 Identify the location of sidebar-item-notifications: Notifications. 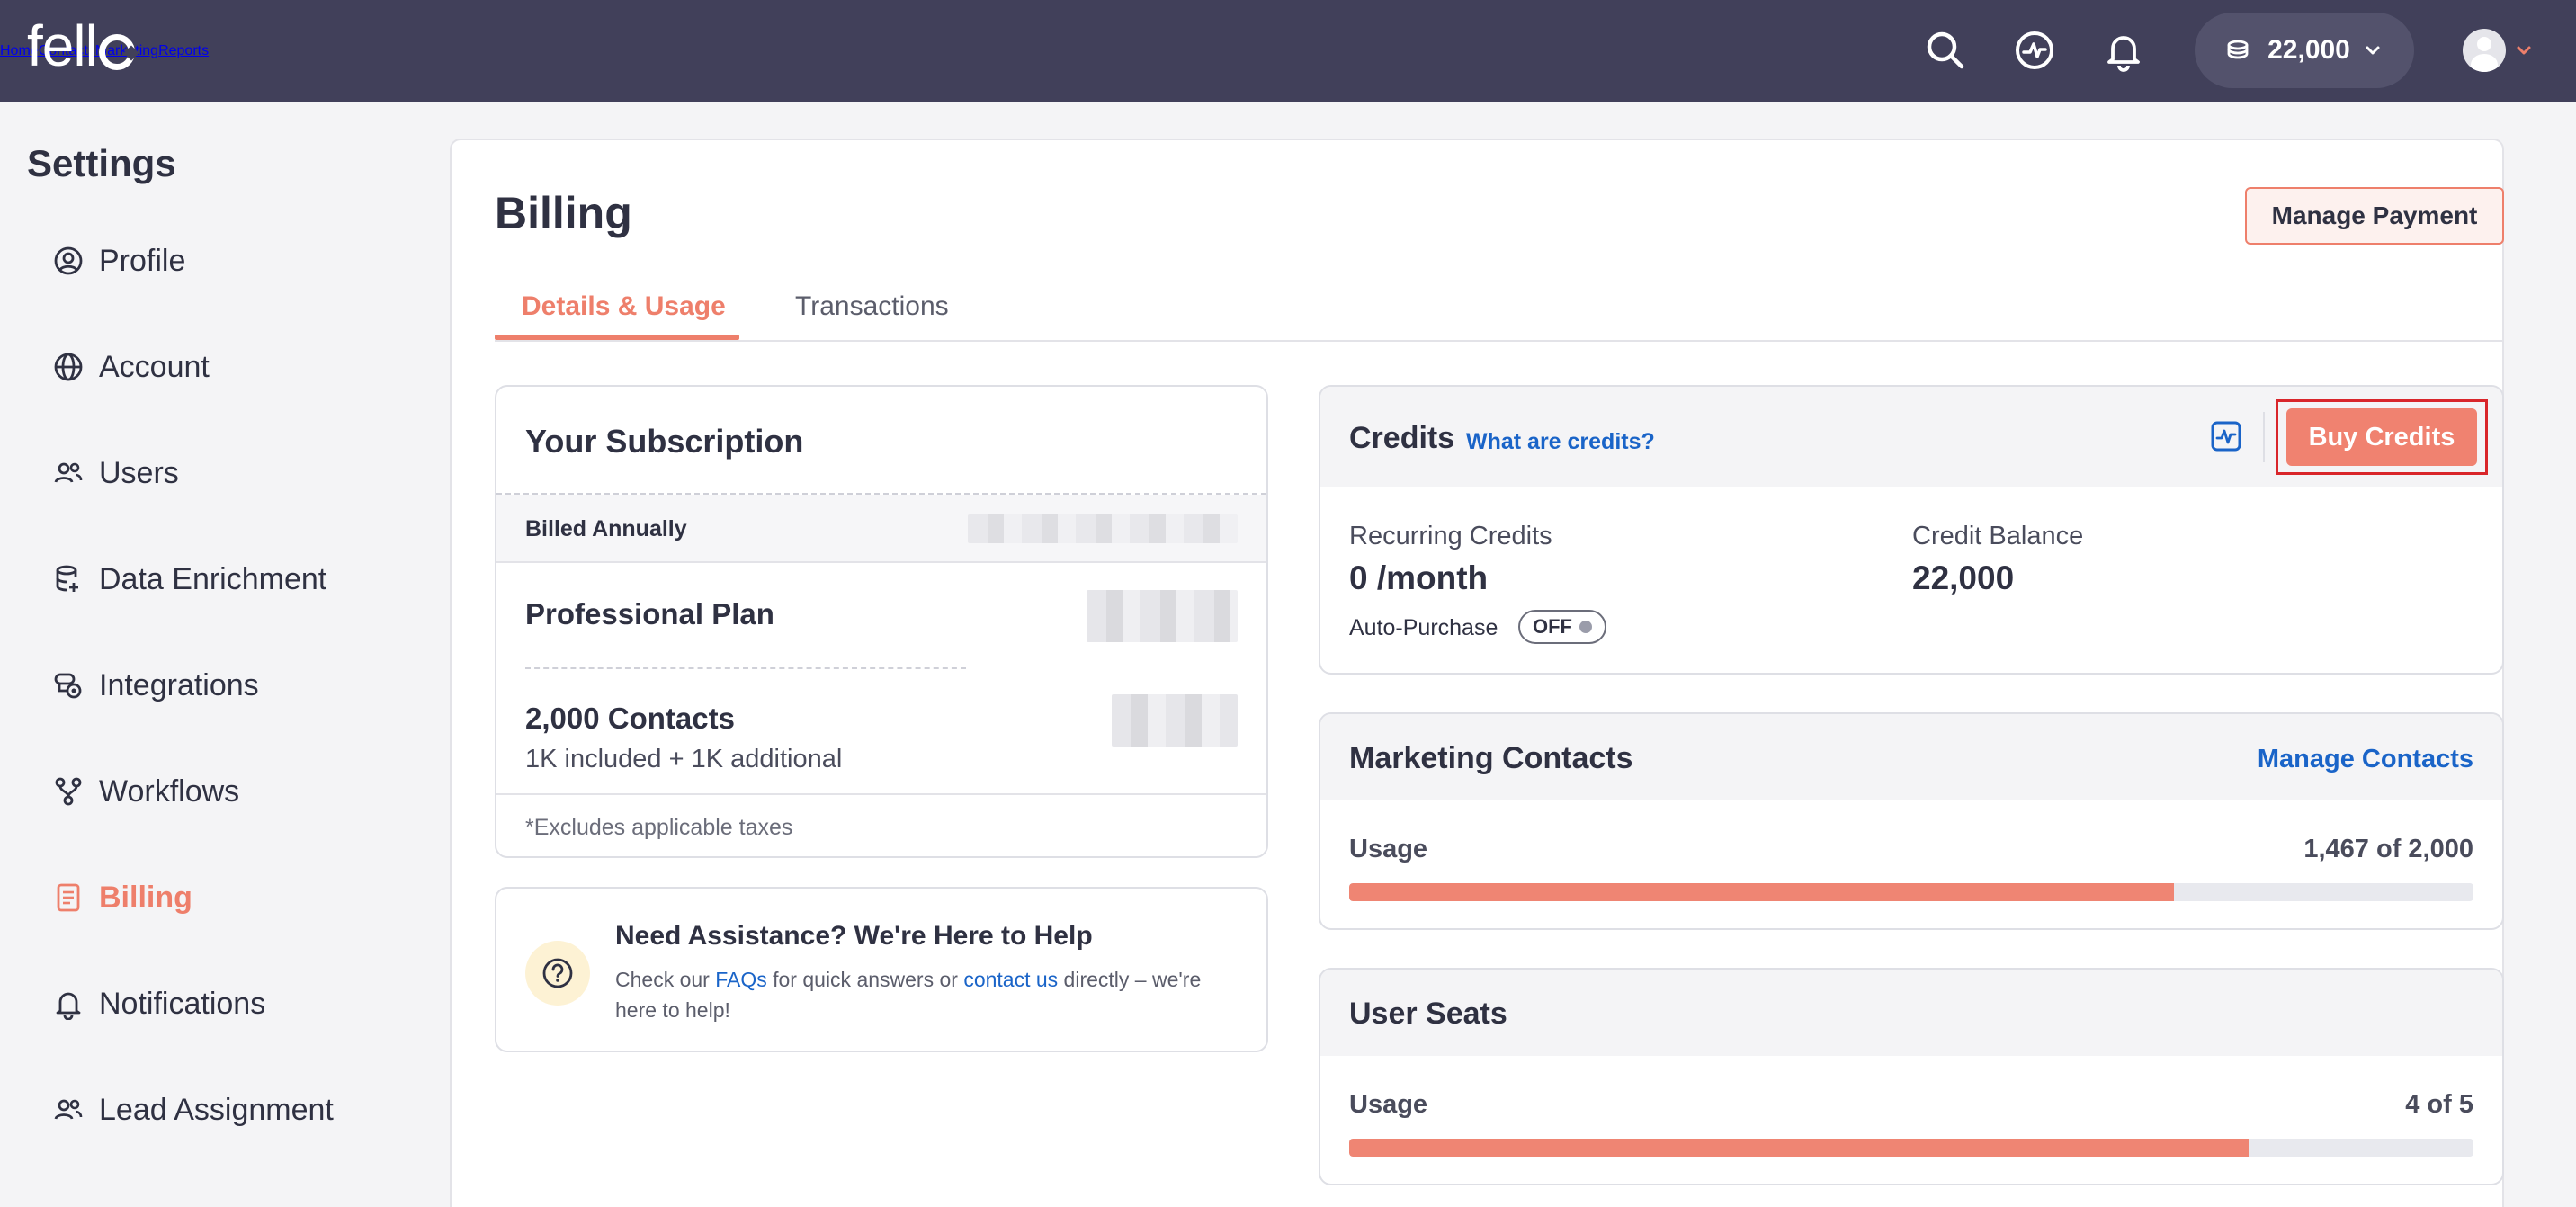
(158, 1004).